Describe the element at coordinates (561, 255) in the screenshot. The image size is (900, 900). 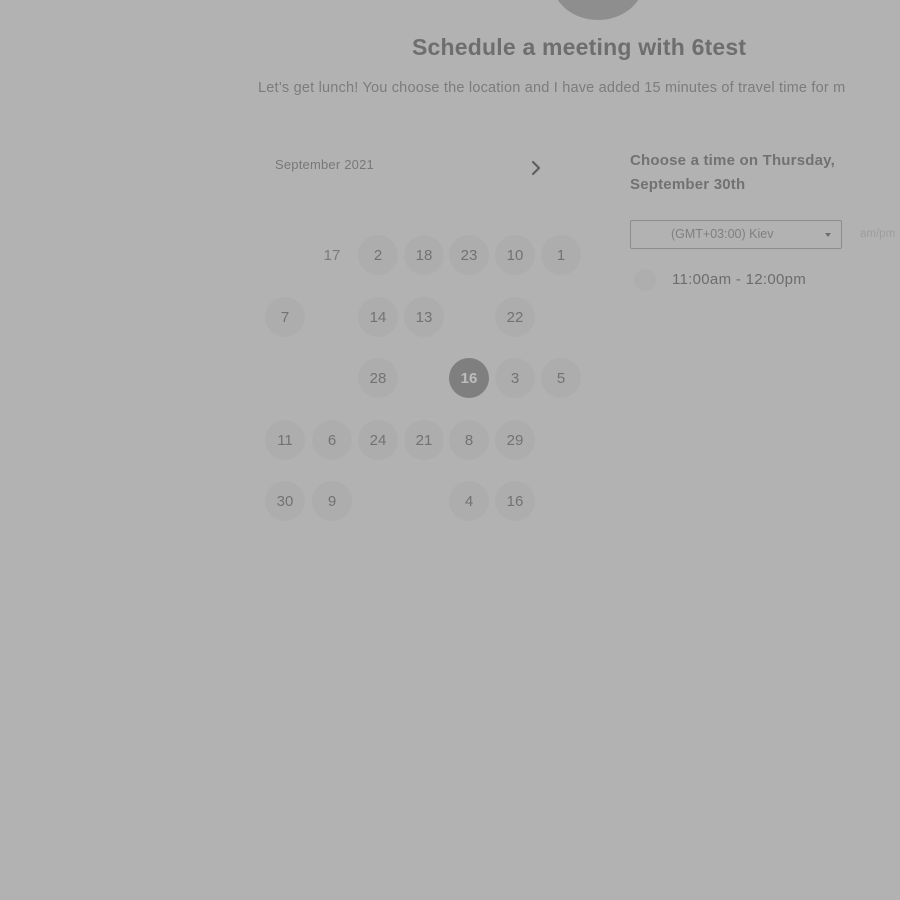
I see `calendar-day: 1` at that location.